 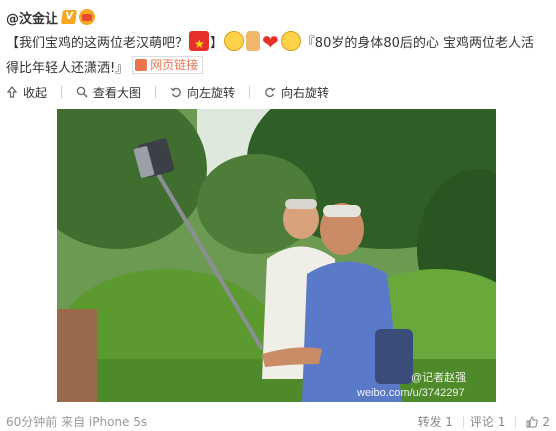 What do you see at coordinates (174, 65) in the screenshot?
I see `web-link-label: 网页链接` at bounding box center [174, 65].